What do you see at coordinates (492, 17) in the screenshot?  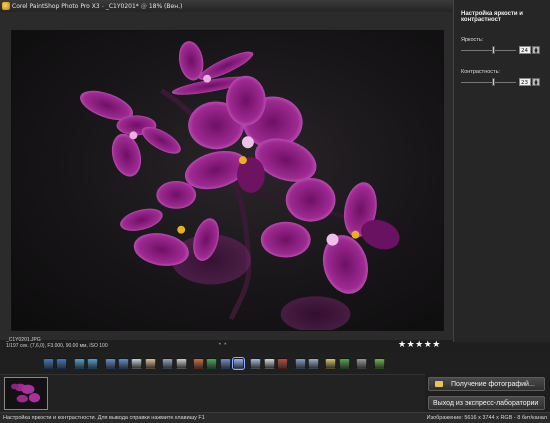 I see `panel-title: Настройка яркости и контрастност` at bounding box center [492, 17].